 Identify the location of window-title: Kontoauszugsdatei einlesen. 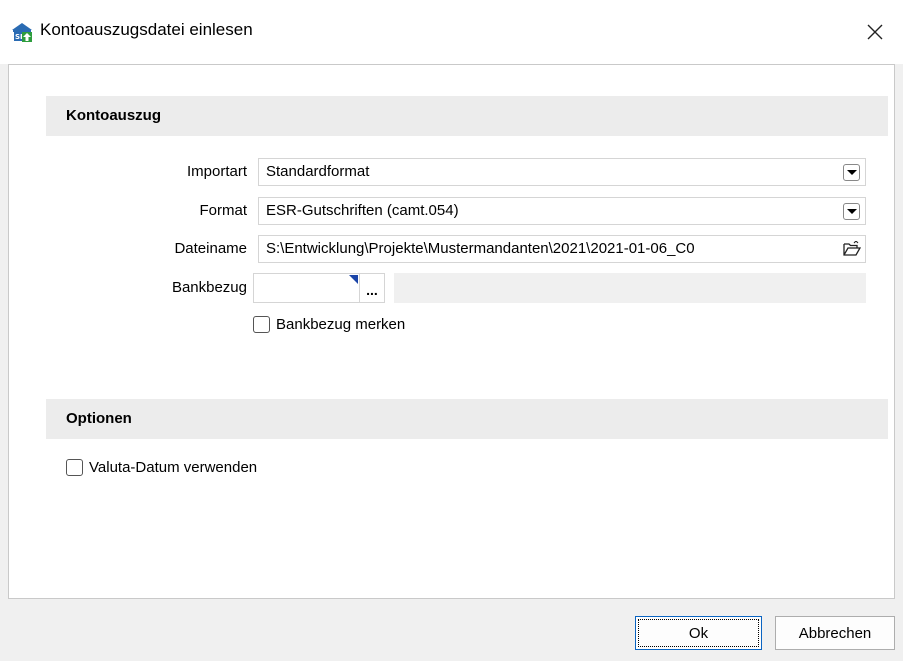
(146, 29).